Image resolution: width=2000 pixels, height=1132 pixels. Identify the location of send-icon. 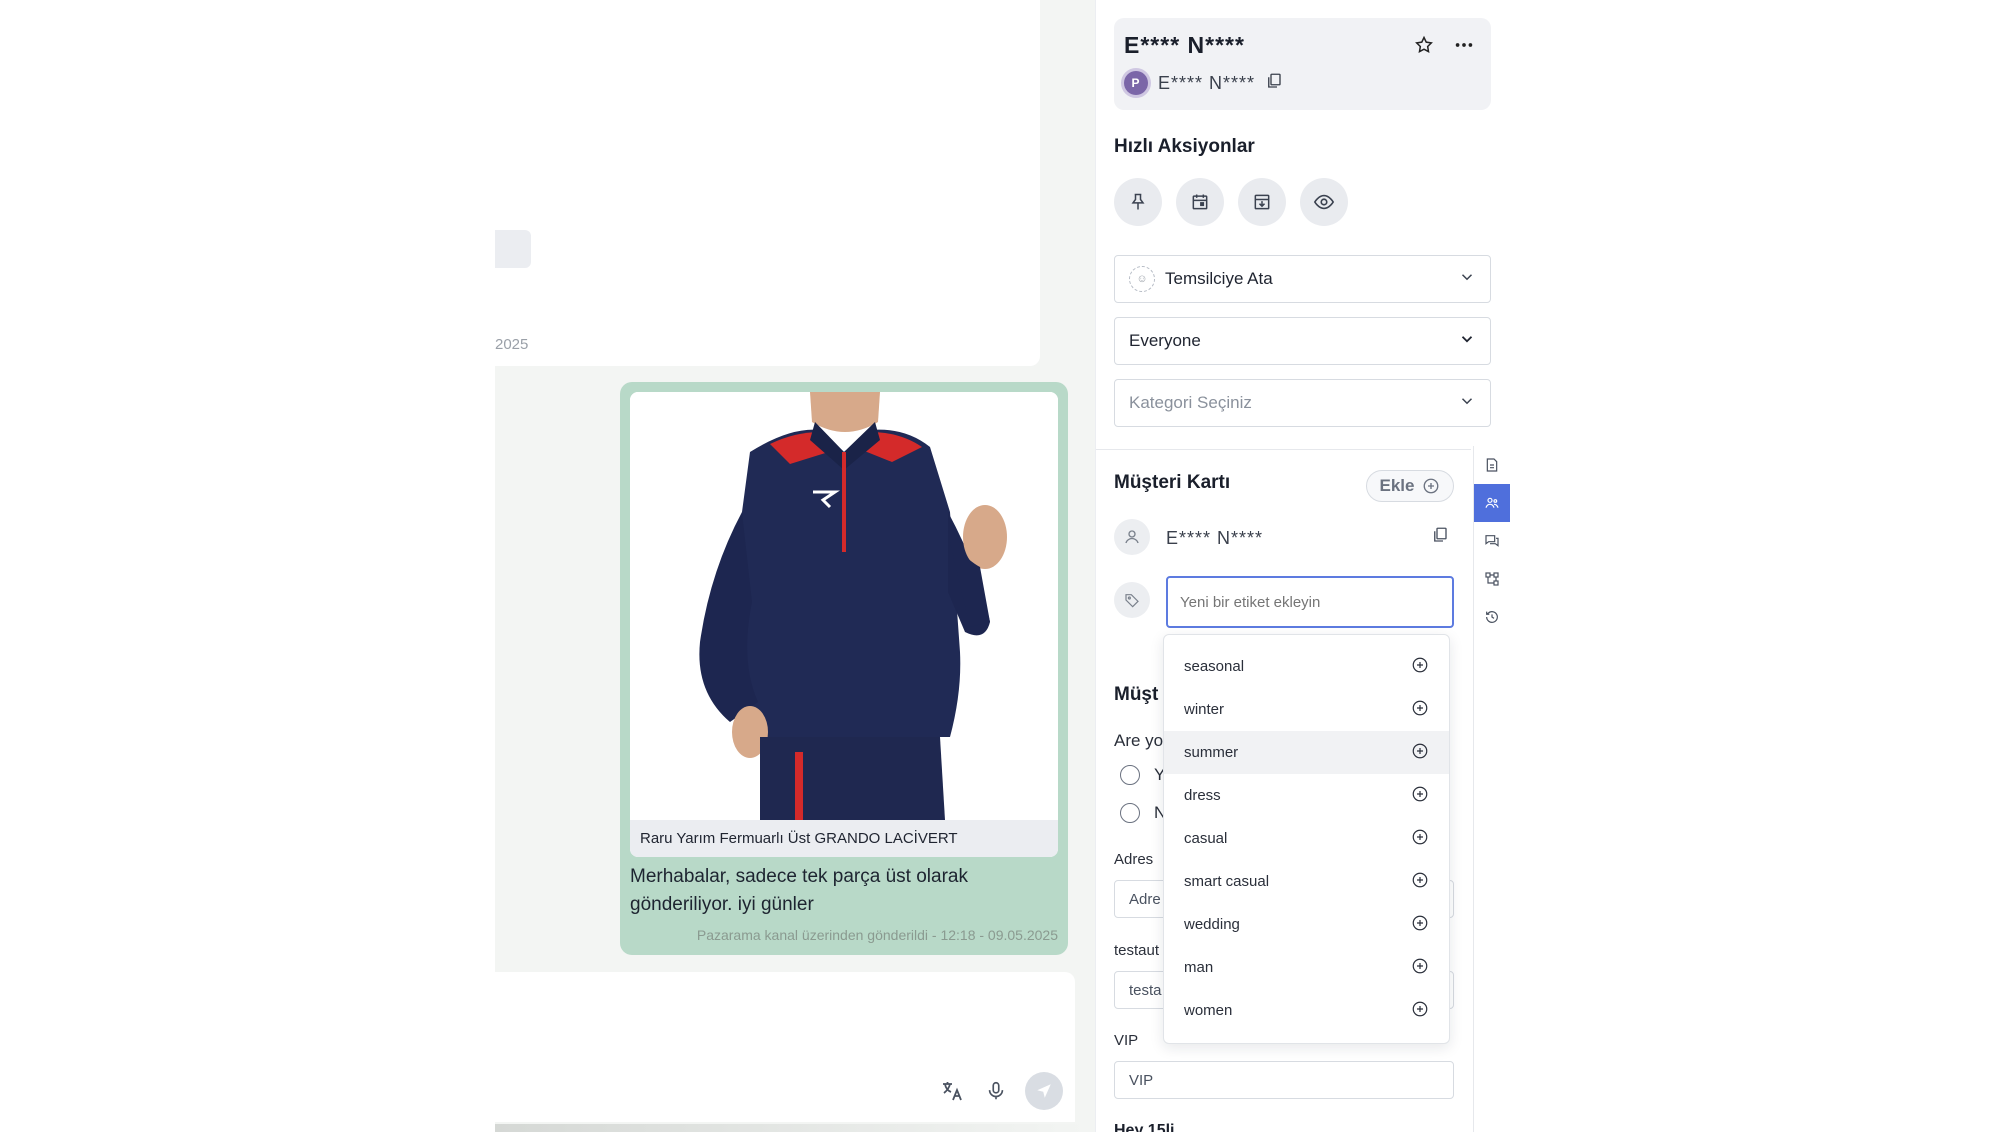
(1044, 1091).